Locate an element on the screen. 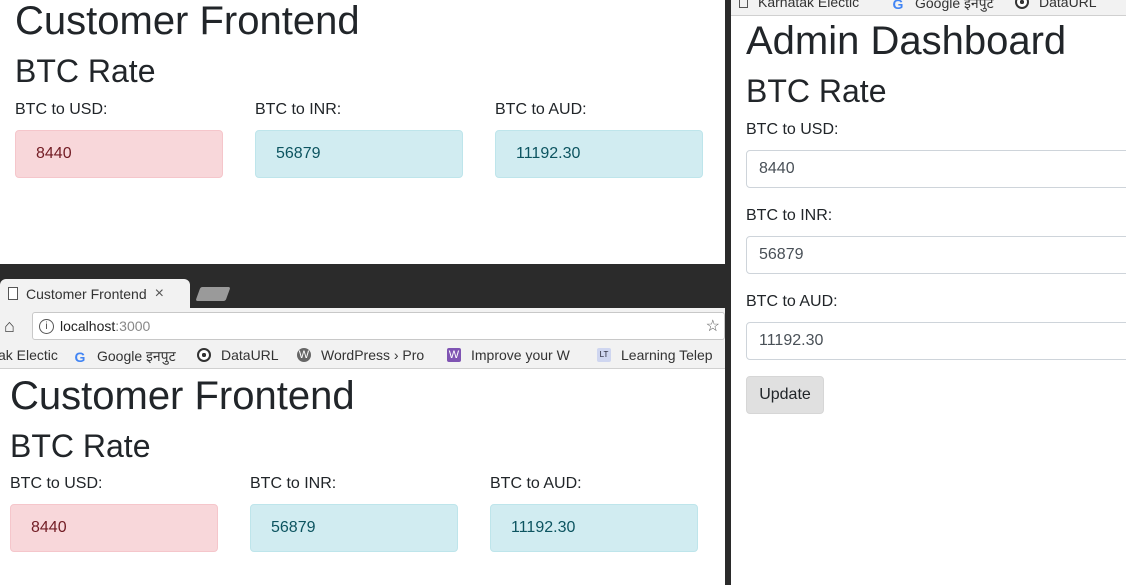 The image size is (1126, 585). bookmarks-bar: Karnatak Electic G Google इनपुट DataURL is located at coordinates (928, 8).